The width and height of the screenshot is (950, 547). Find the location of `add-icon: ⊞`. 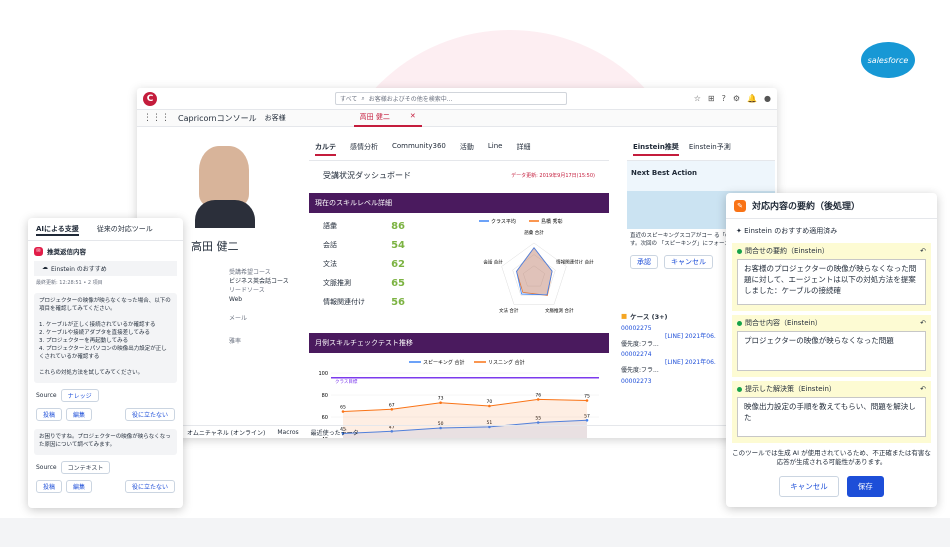

add-icon: ⊞ is located at coordinates (711, 98).